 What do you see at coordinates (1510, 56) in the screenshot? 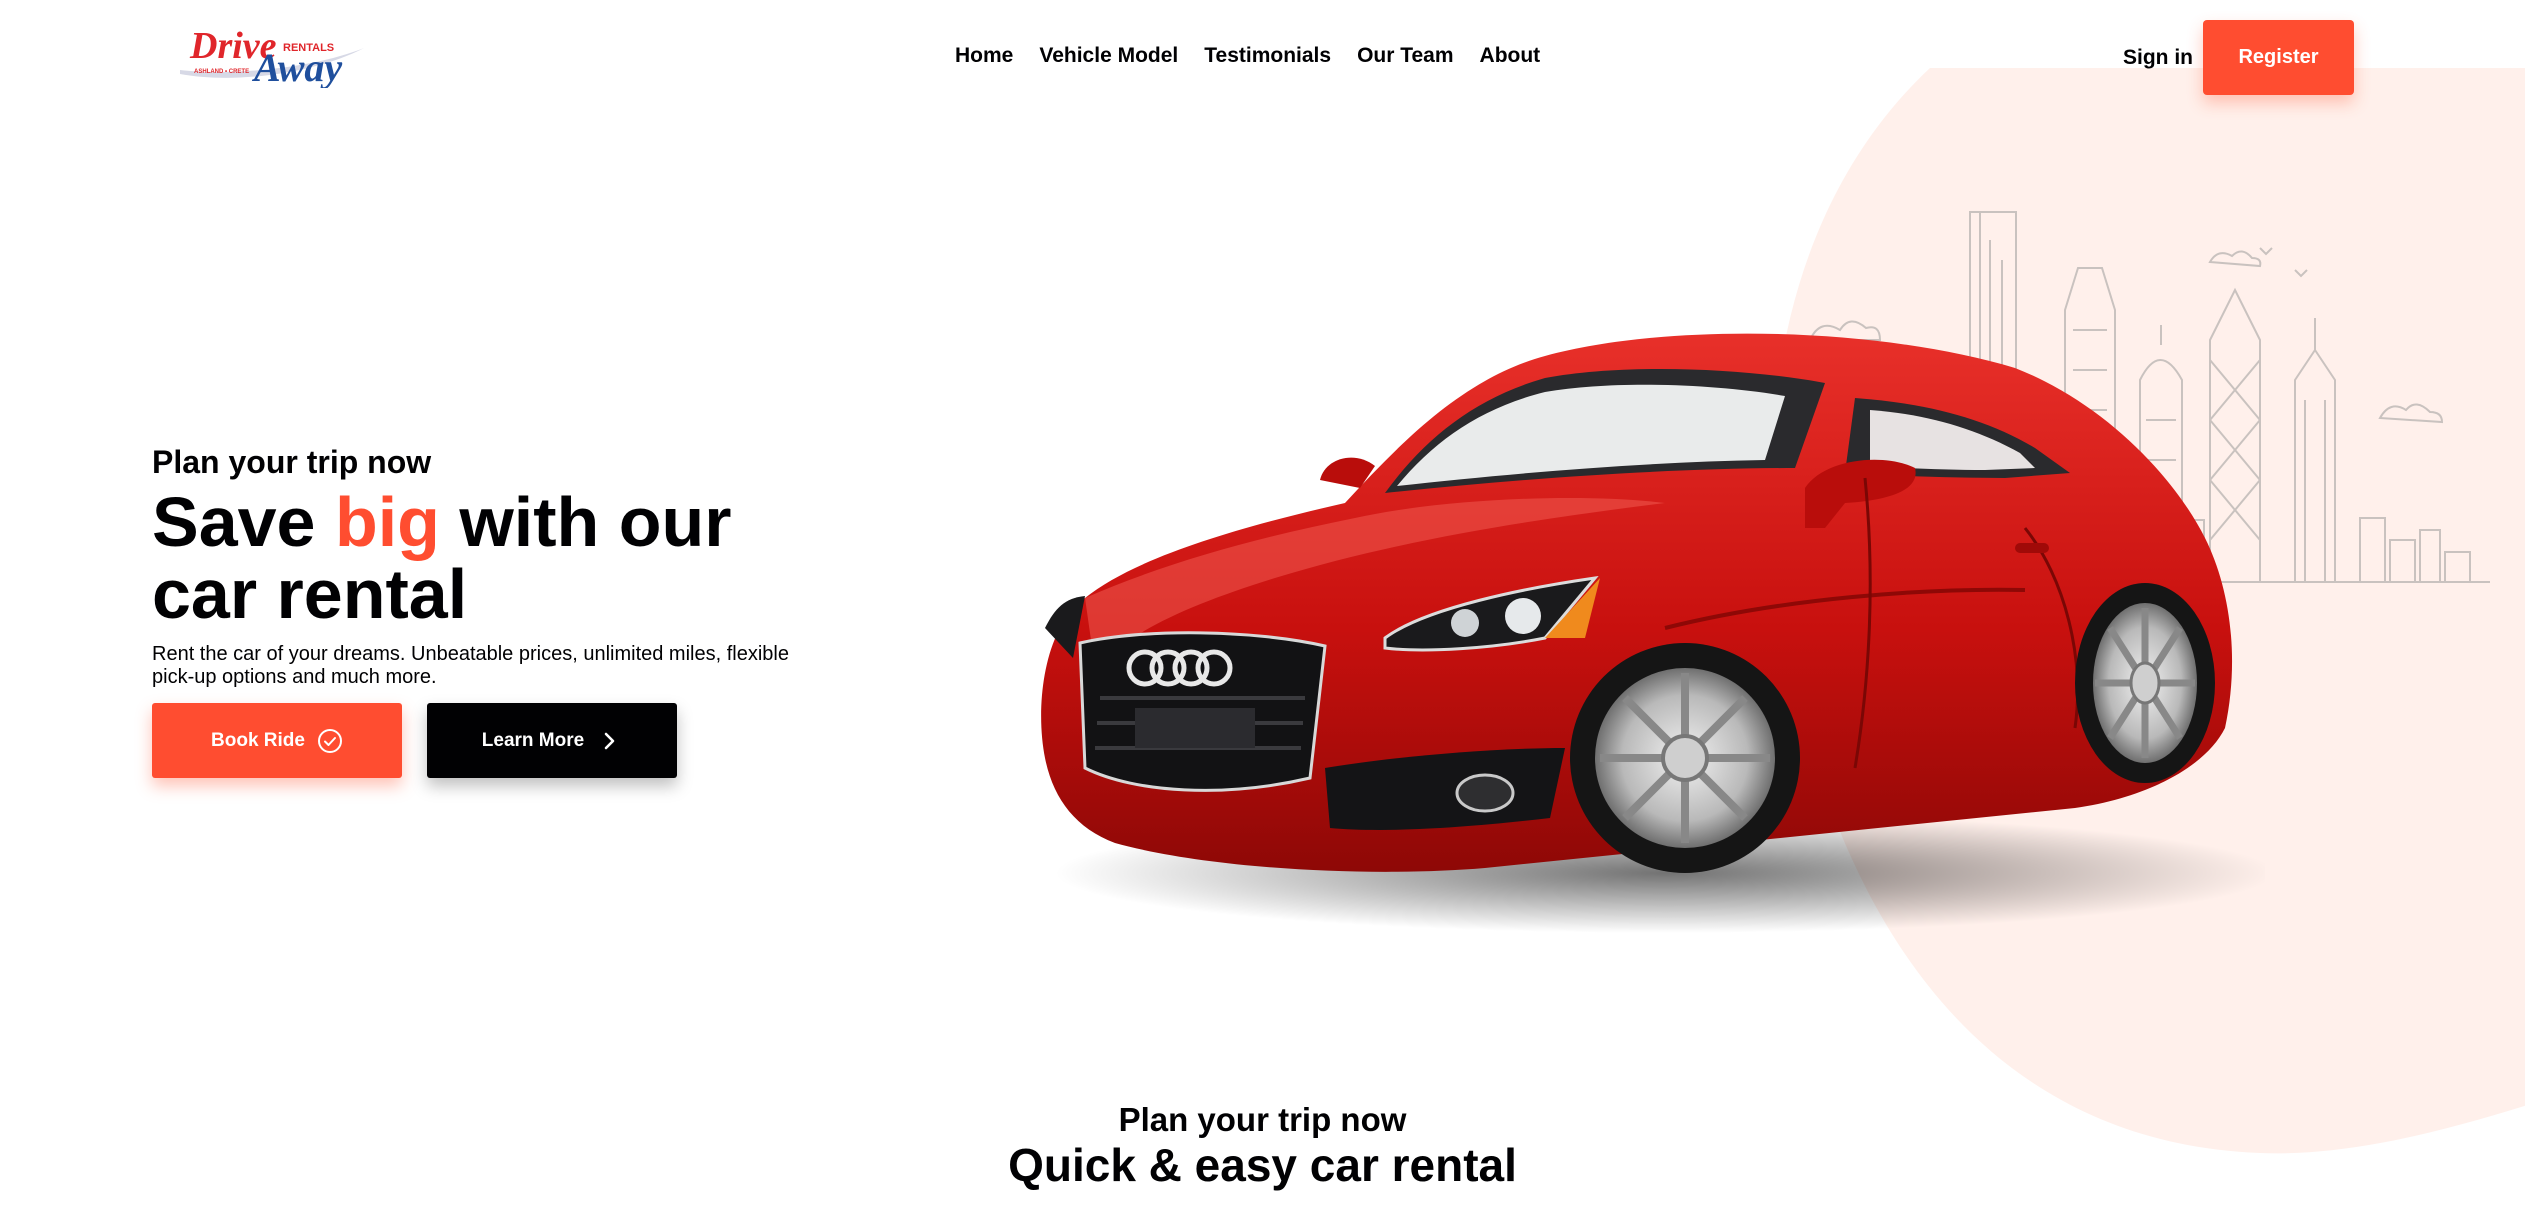
I see `nav-about: About` at bounding box center [1510, 56].